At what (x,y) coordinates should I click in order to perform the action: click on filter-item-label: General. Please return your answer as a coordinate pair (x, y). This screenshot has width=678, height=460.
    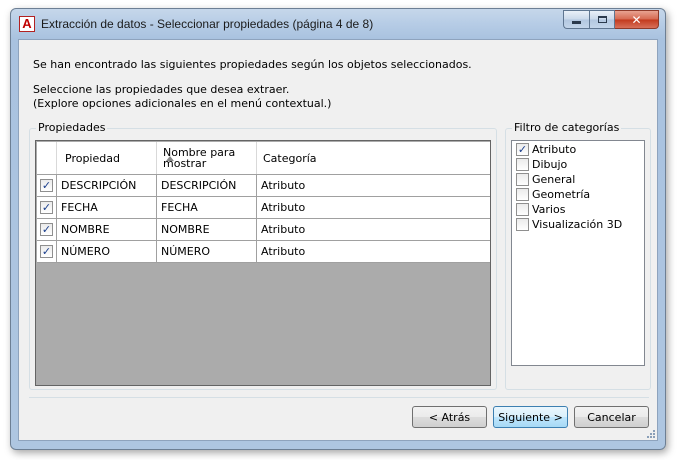
    Looking at the image, I should click on (554, 179).